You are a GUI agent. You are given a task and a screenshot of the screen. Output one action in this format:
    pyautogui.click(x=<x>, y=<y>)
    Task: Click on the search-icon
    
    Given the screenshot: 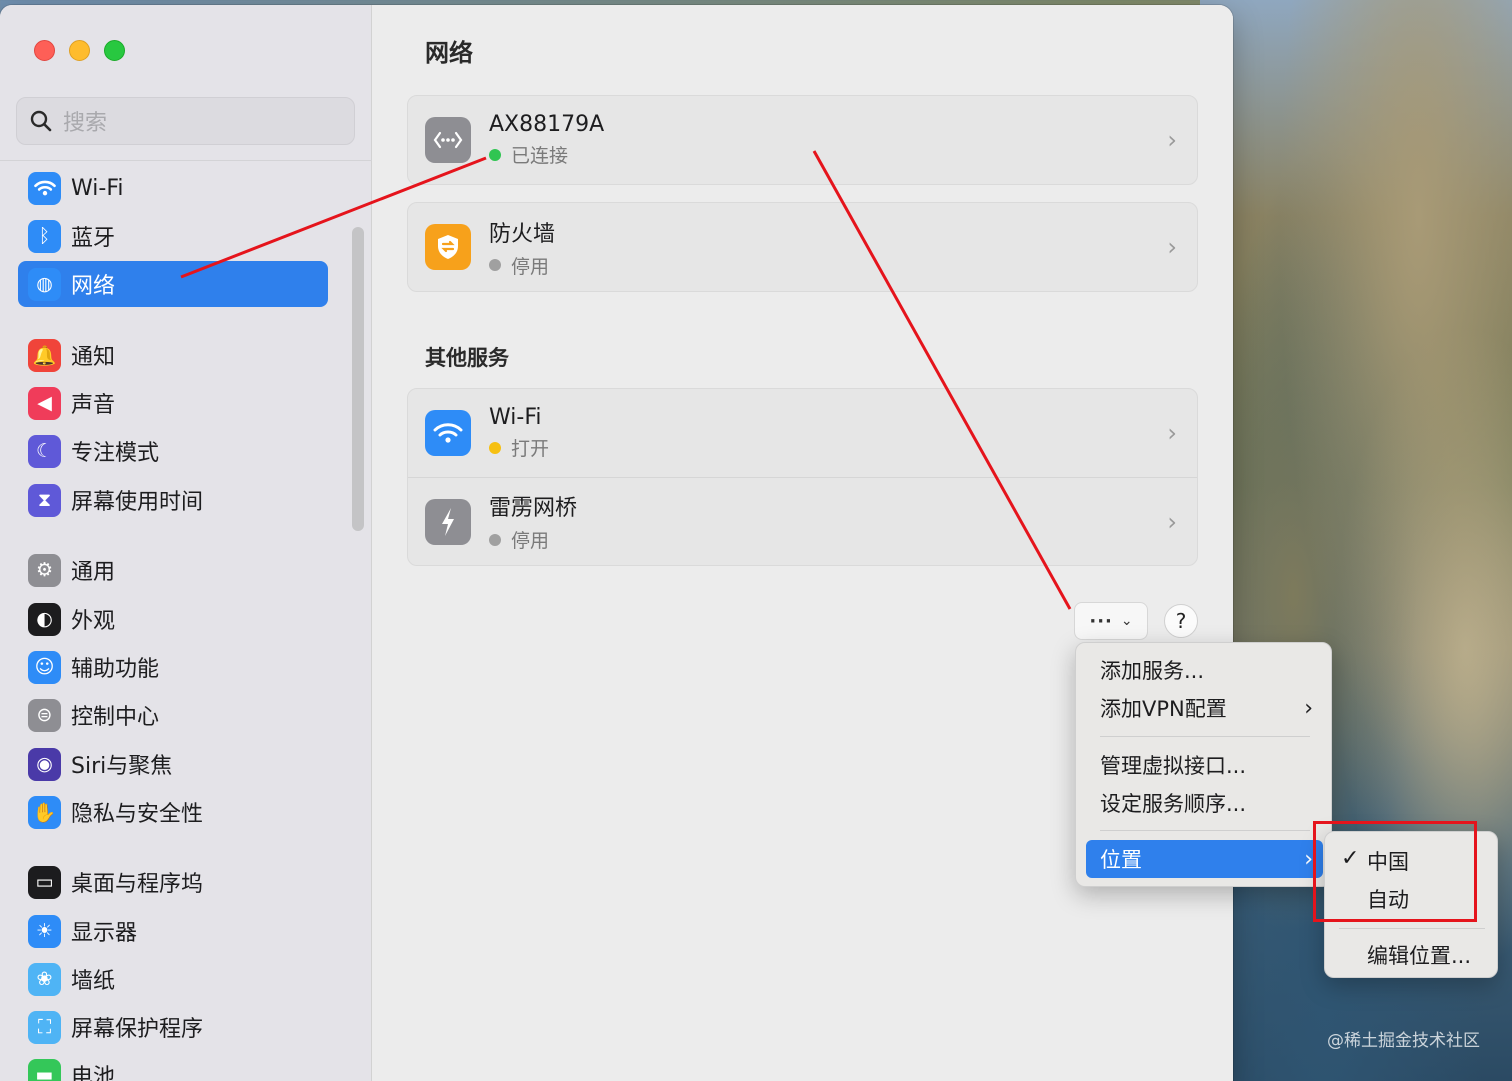 What is the action you would take?
    pyautogui.click(x=41, y=121)
    